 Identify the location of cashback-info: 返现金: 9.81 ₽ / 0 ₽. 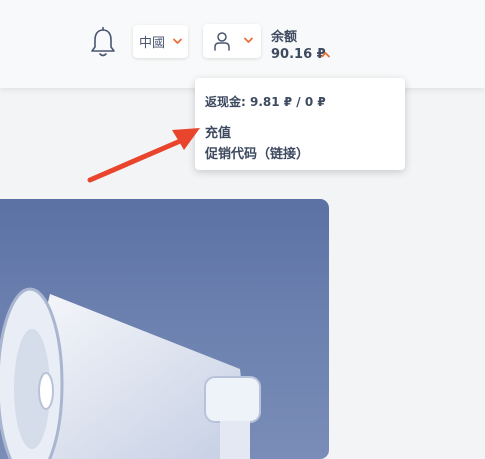
(265, 102).